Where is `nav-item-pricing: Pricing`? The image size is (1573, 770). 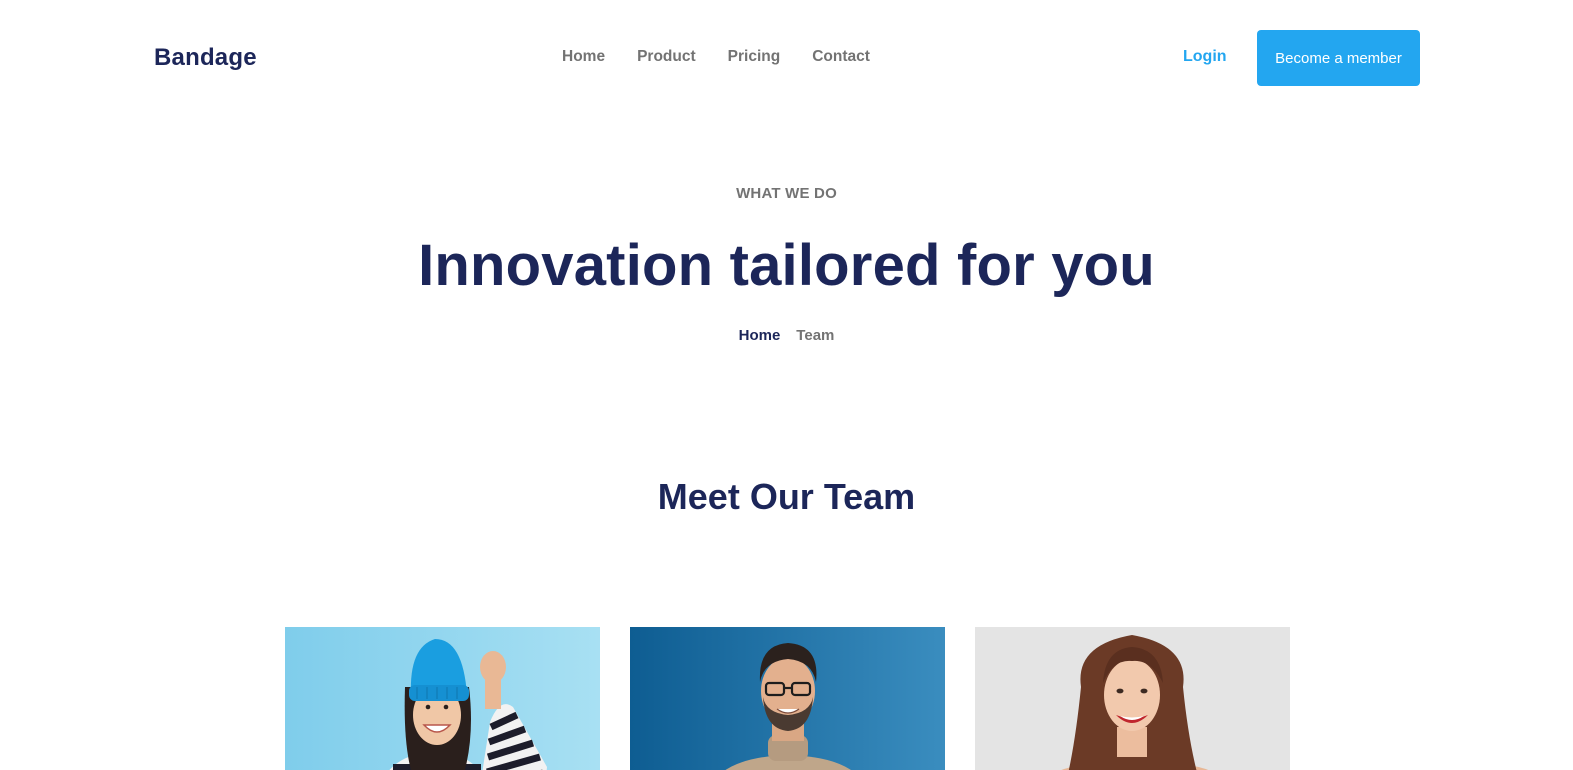 nav-item-pricing: Pricing is located at coordinates (754, 57).